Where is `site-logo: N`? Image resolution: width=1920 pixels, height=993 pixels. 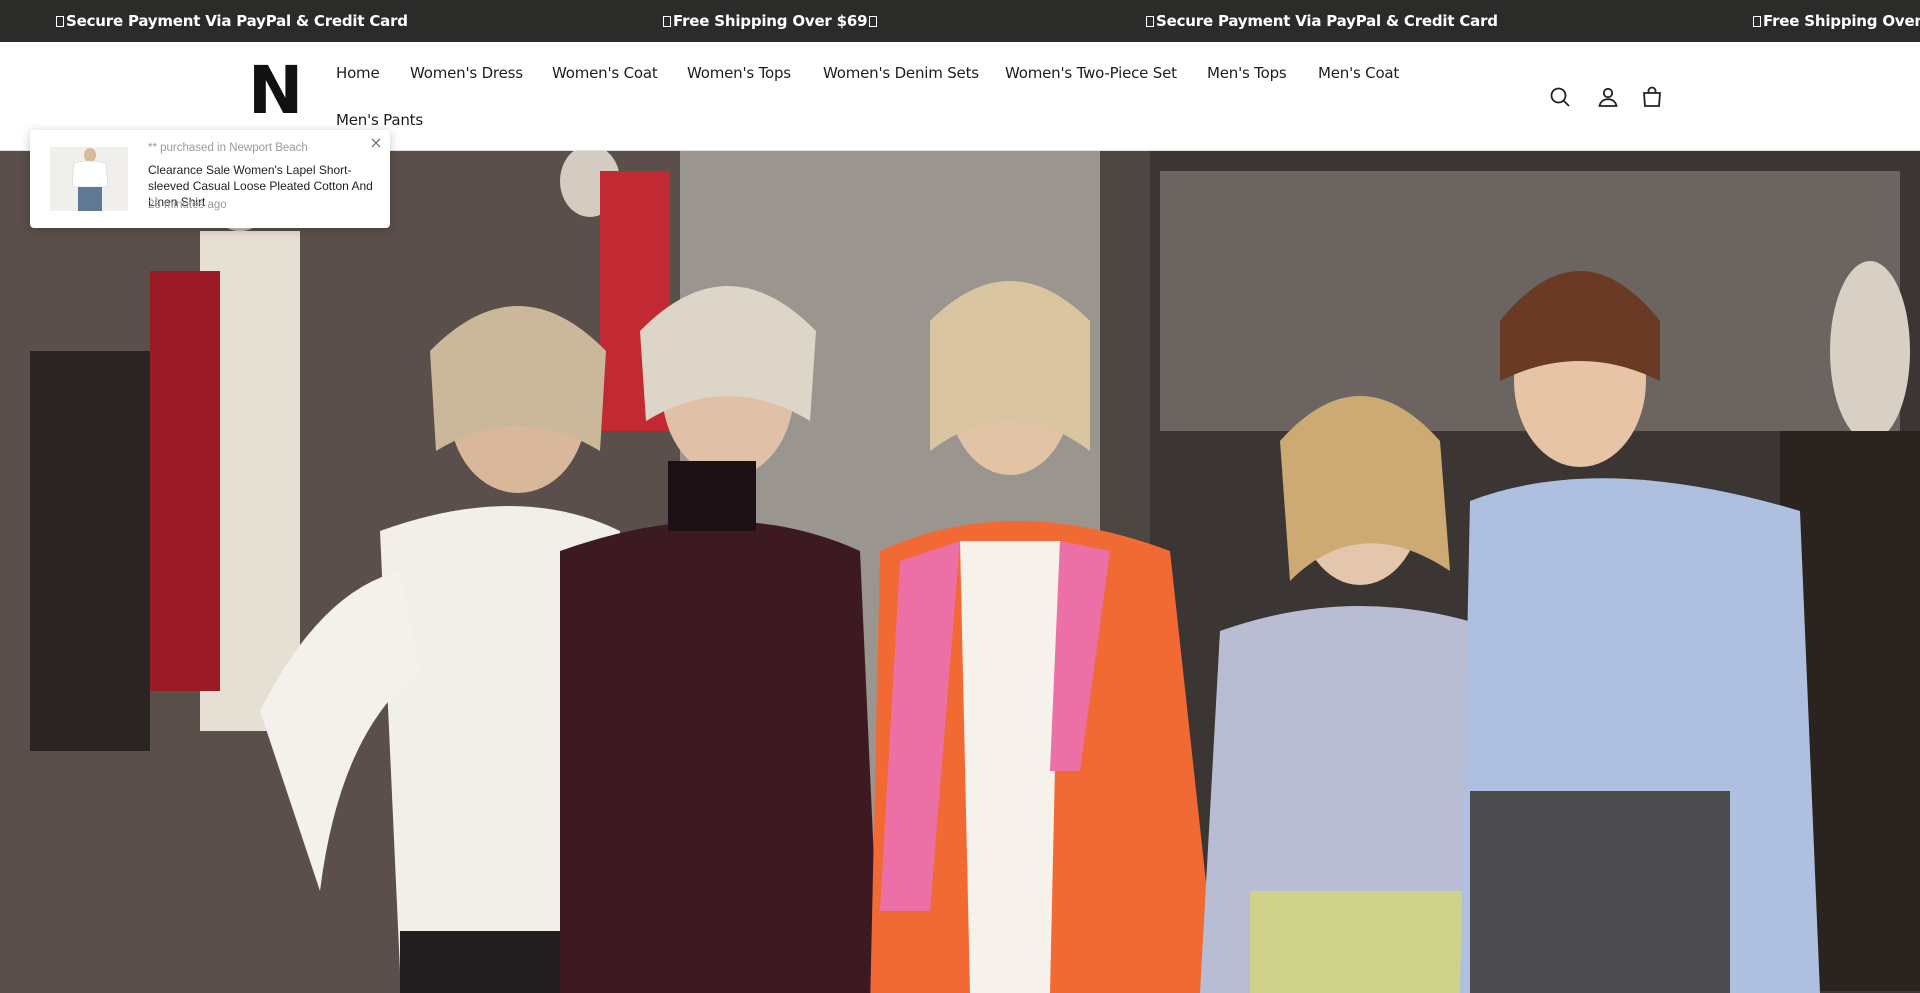
site-logo: N is located at coordinates (275, 91).